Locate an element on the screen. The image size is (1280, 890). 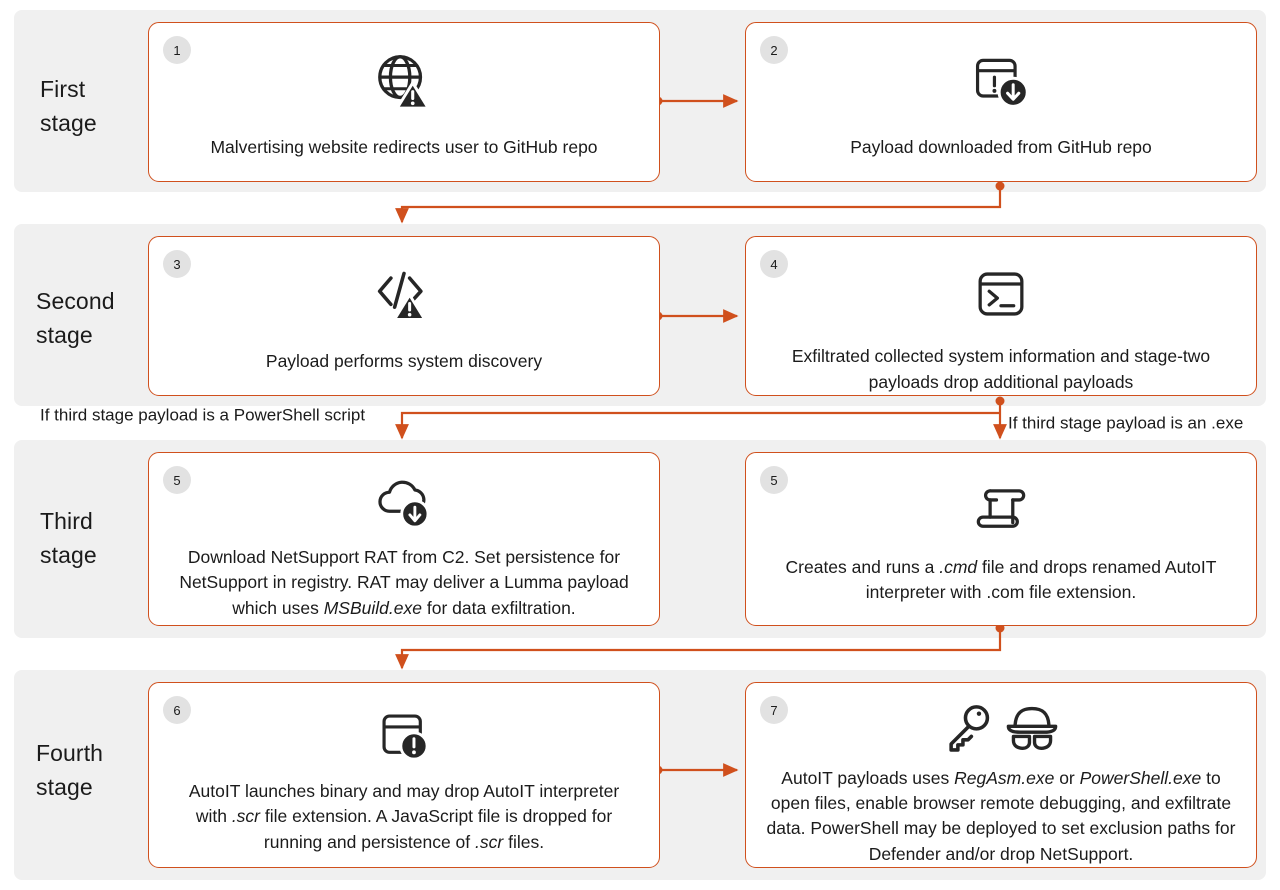
card-3-badge: 3 is located at coordinates (177, 264).